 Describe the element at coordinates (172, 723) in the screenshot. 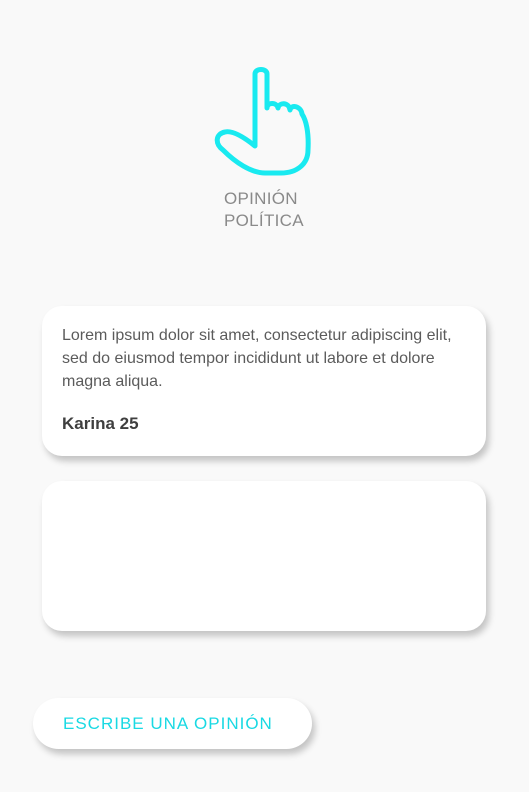

I see `write-opinion-button: ESCRIBE UNA OPINIÓN` at that location.